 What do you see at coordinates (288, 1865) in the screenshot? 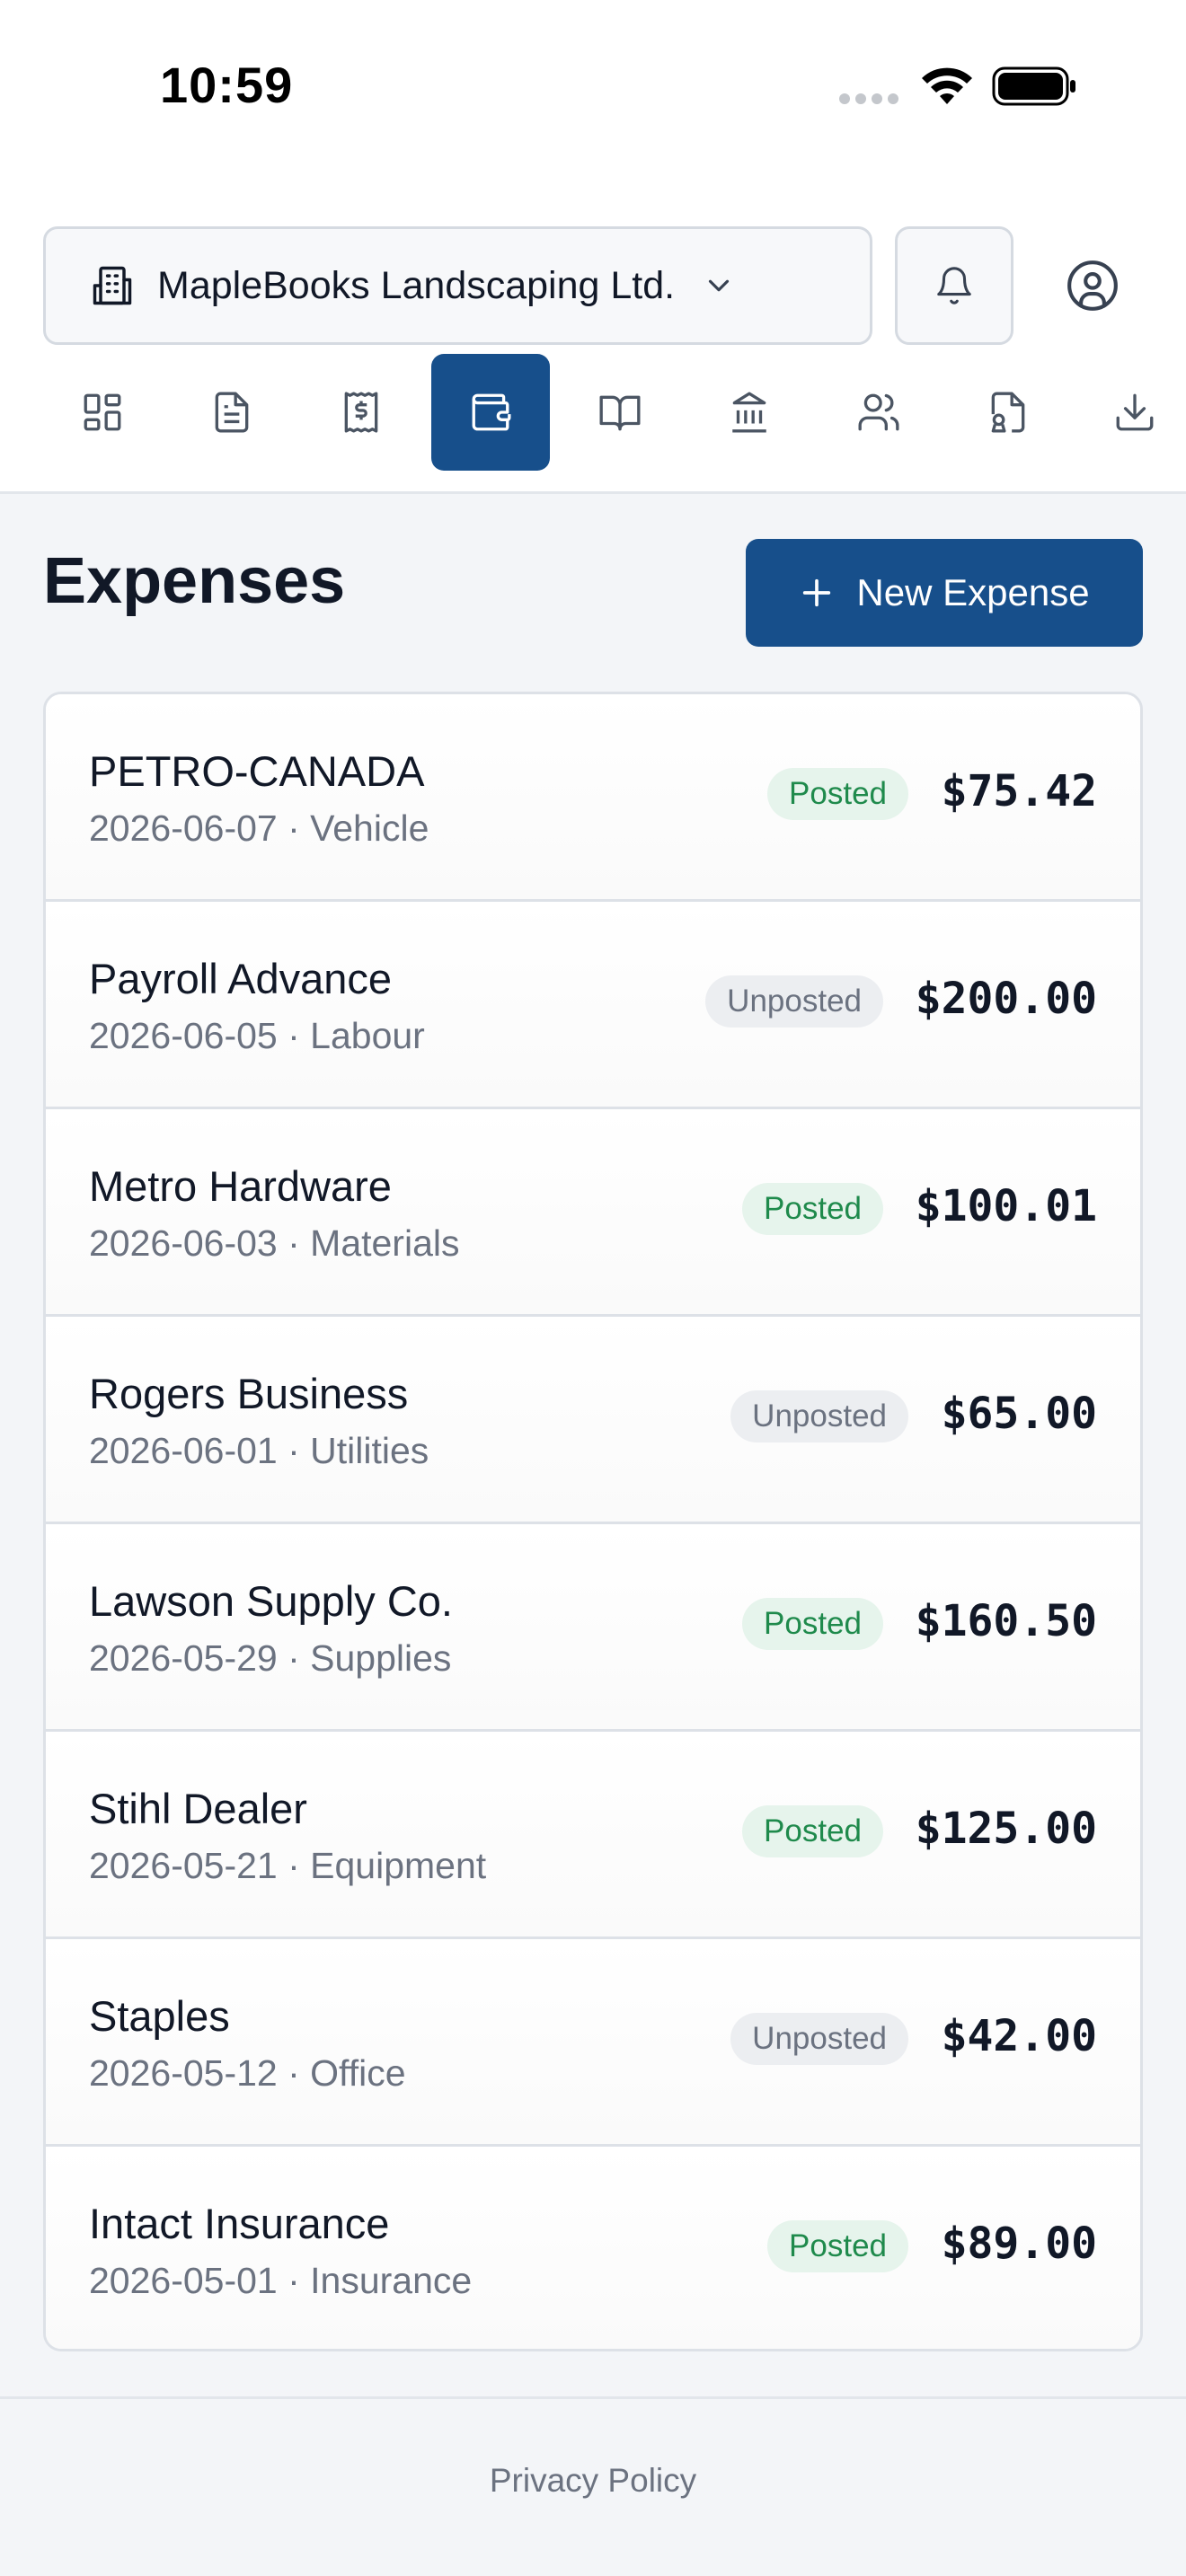
I see `expense-meta: 2026-05-21 · Equipment` at bounding box center [288, 1865].